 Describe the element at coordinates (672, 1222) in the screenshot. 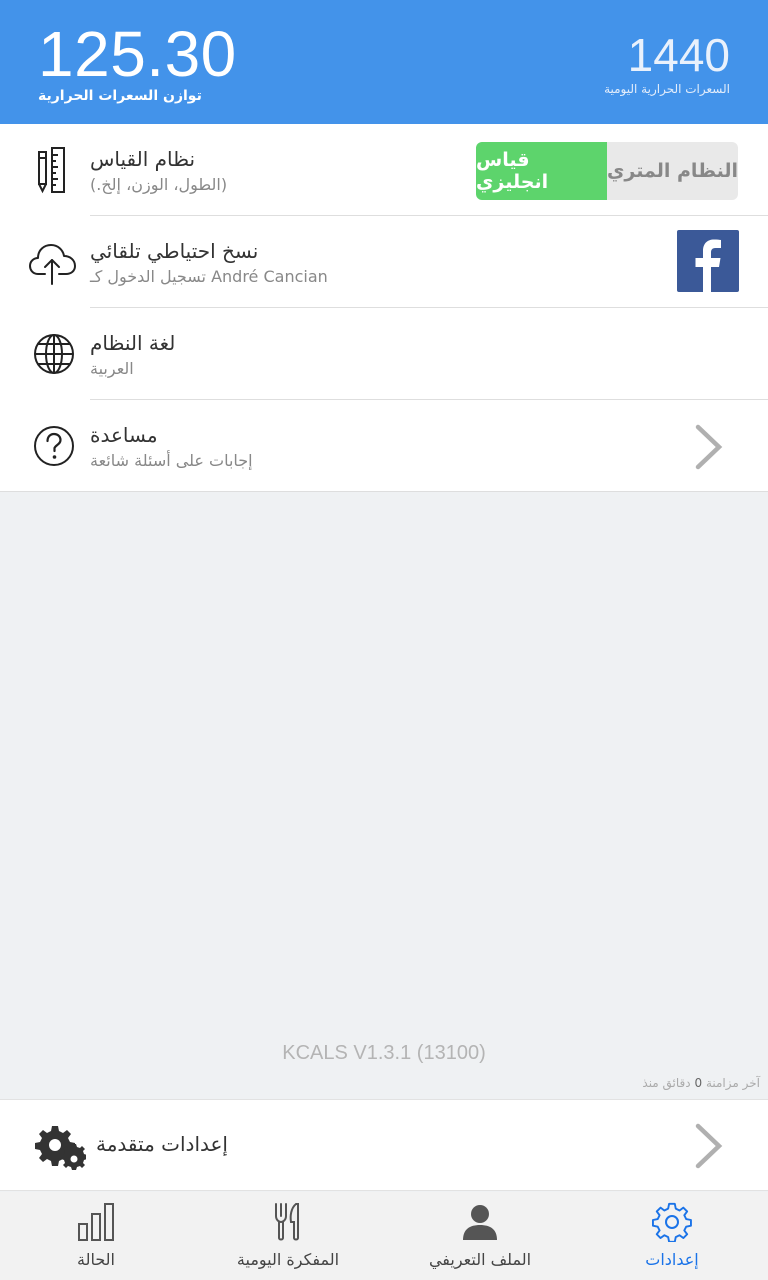

I see `gear-icon` at that location.